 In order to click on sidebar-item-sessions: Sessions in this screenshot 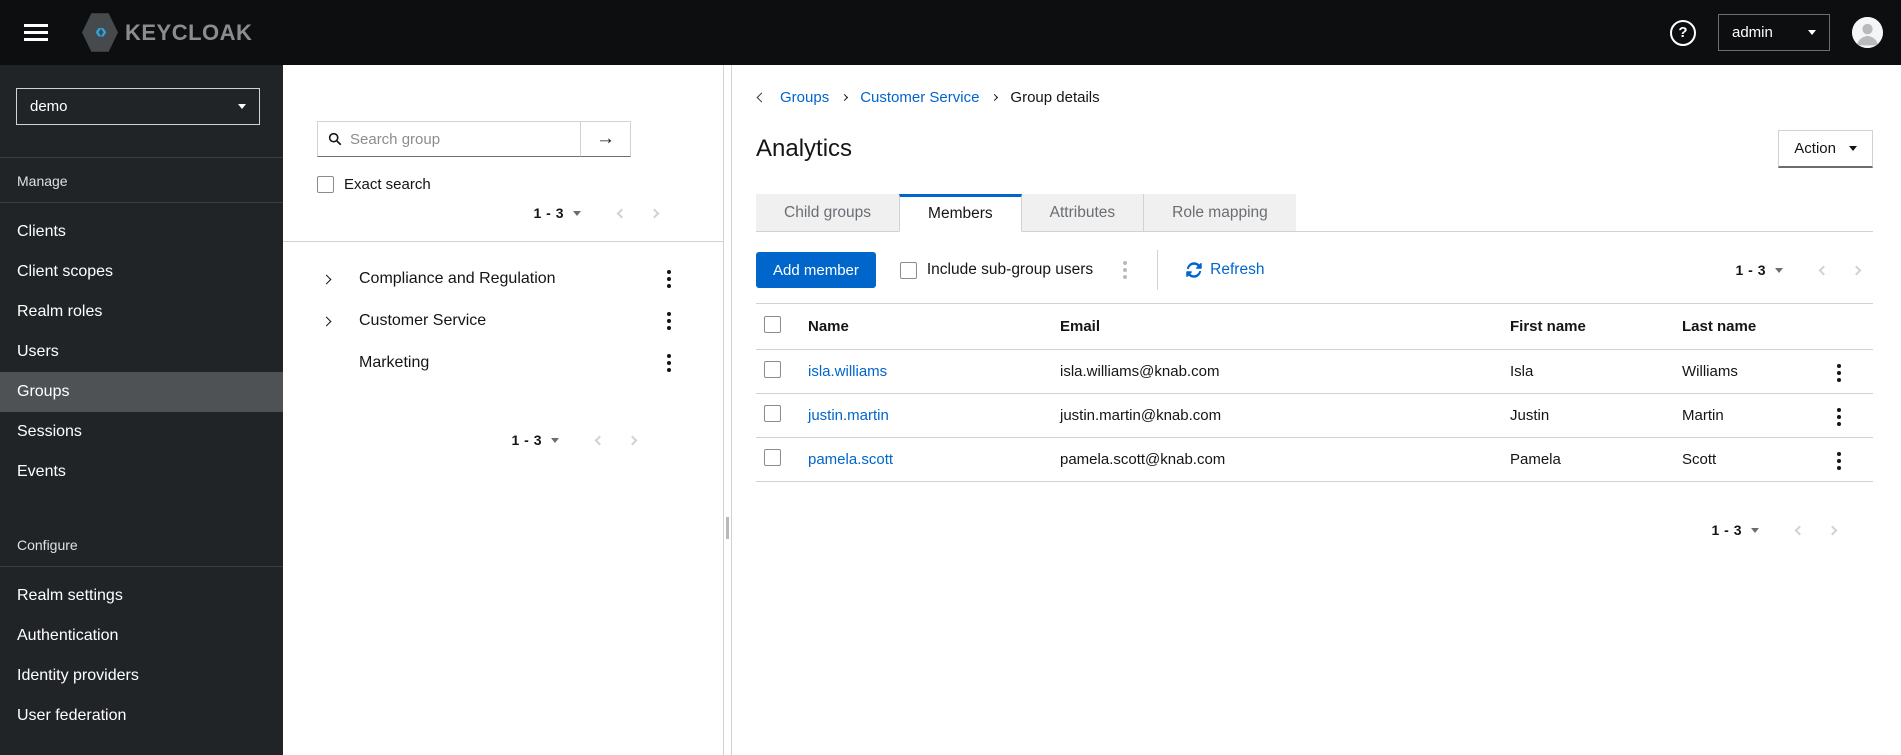, I will do `click(141, 432)`.